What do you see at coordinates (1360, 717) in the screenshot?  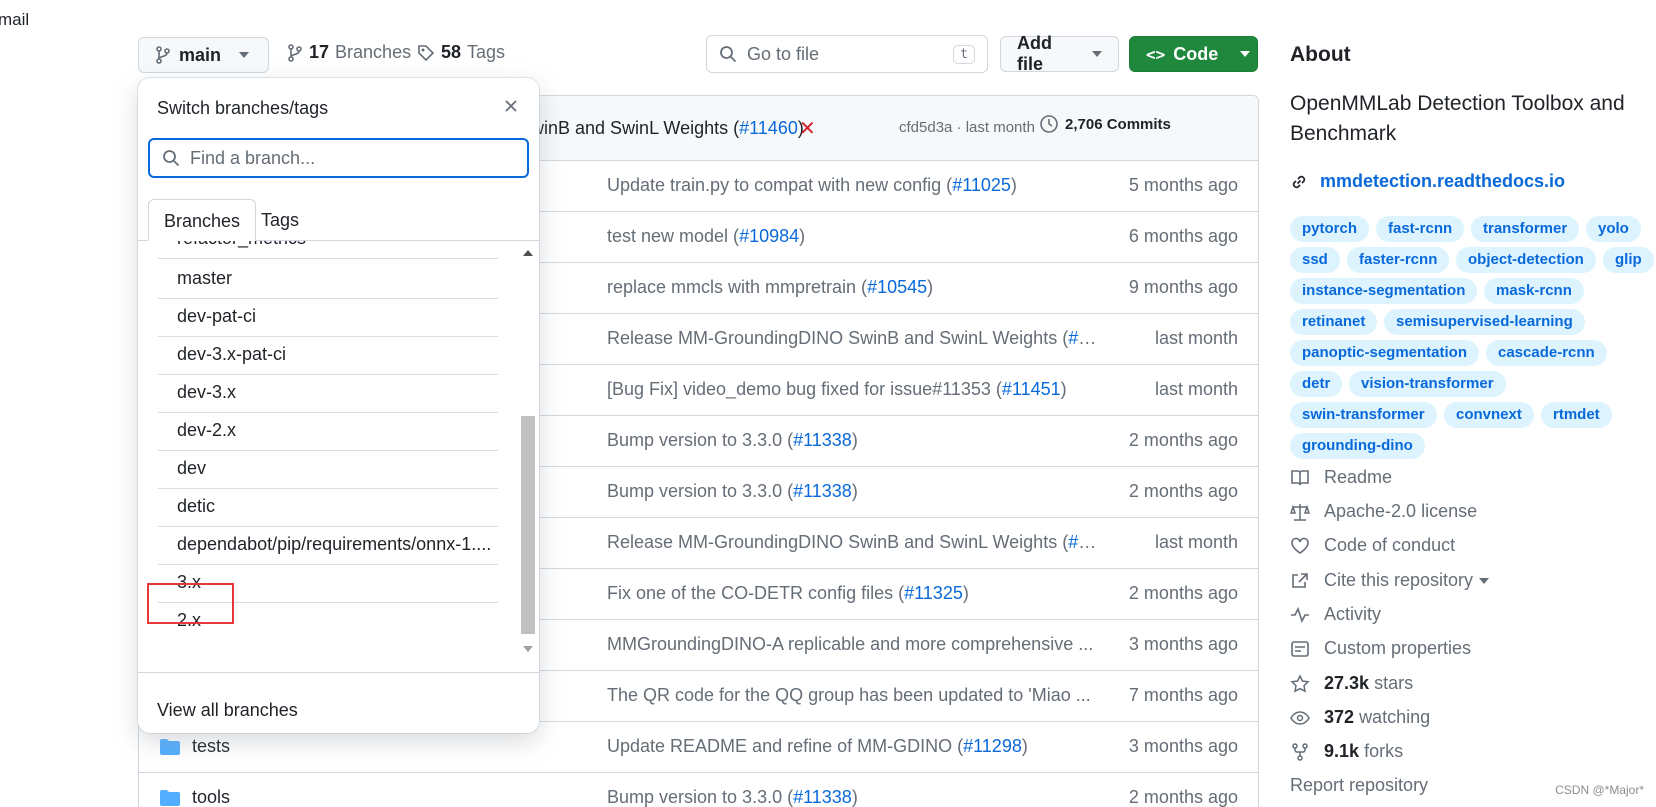 I see `watching-link: 372 watching` at bounding box center [1360, 717].